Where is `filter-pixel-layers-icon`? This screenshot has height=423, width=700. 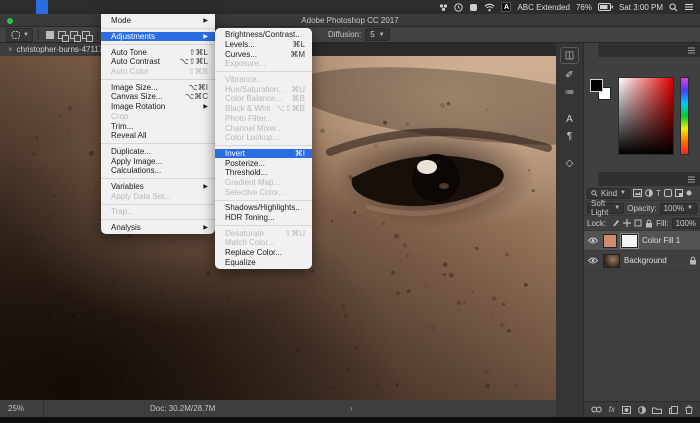
filter-pixel-layers-icon is located at coordinates (637, 193).